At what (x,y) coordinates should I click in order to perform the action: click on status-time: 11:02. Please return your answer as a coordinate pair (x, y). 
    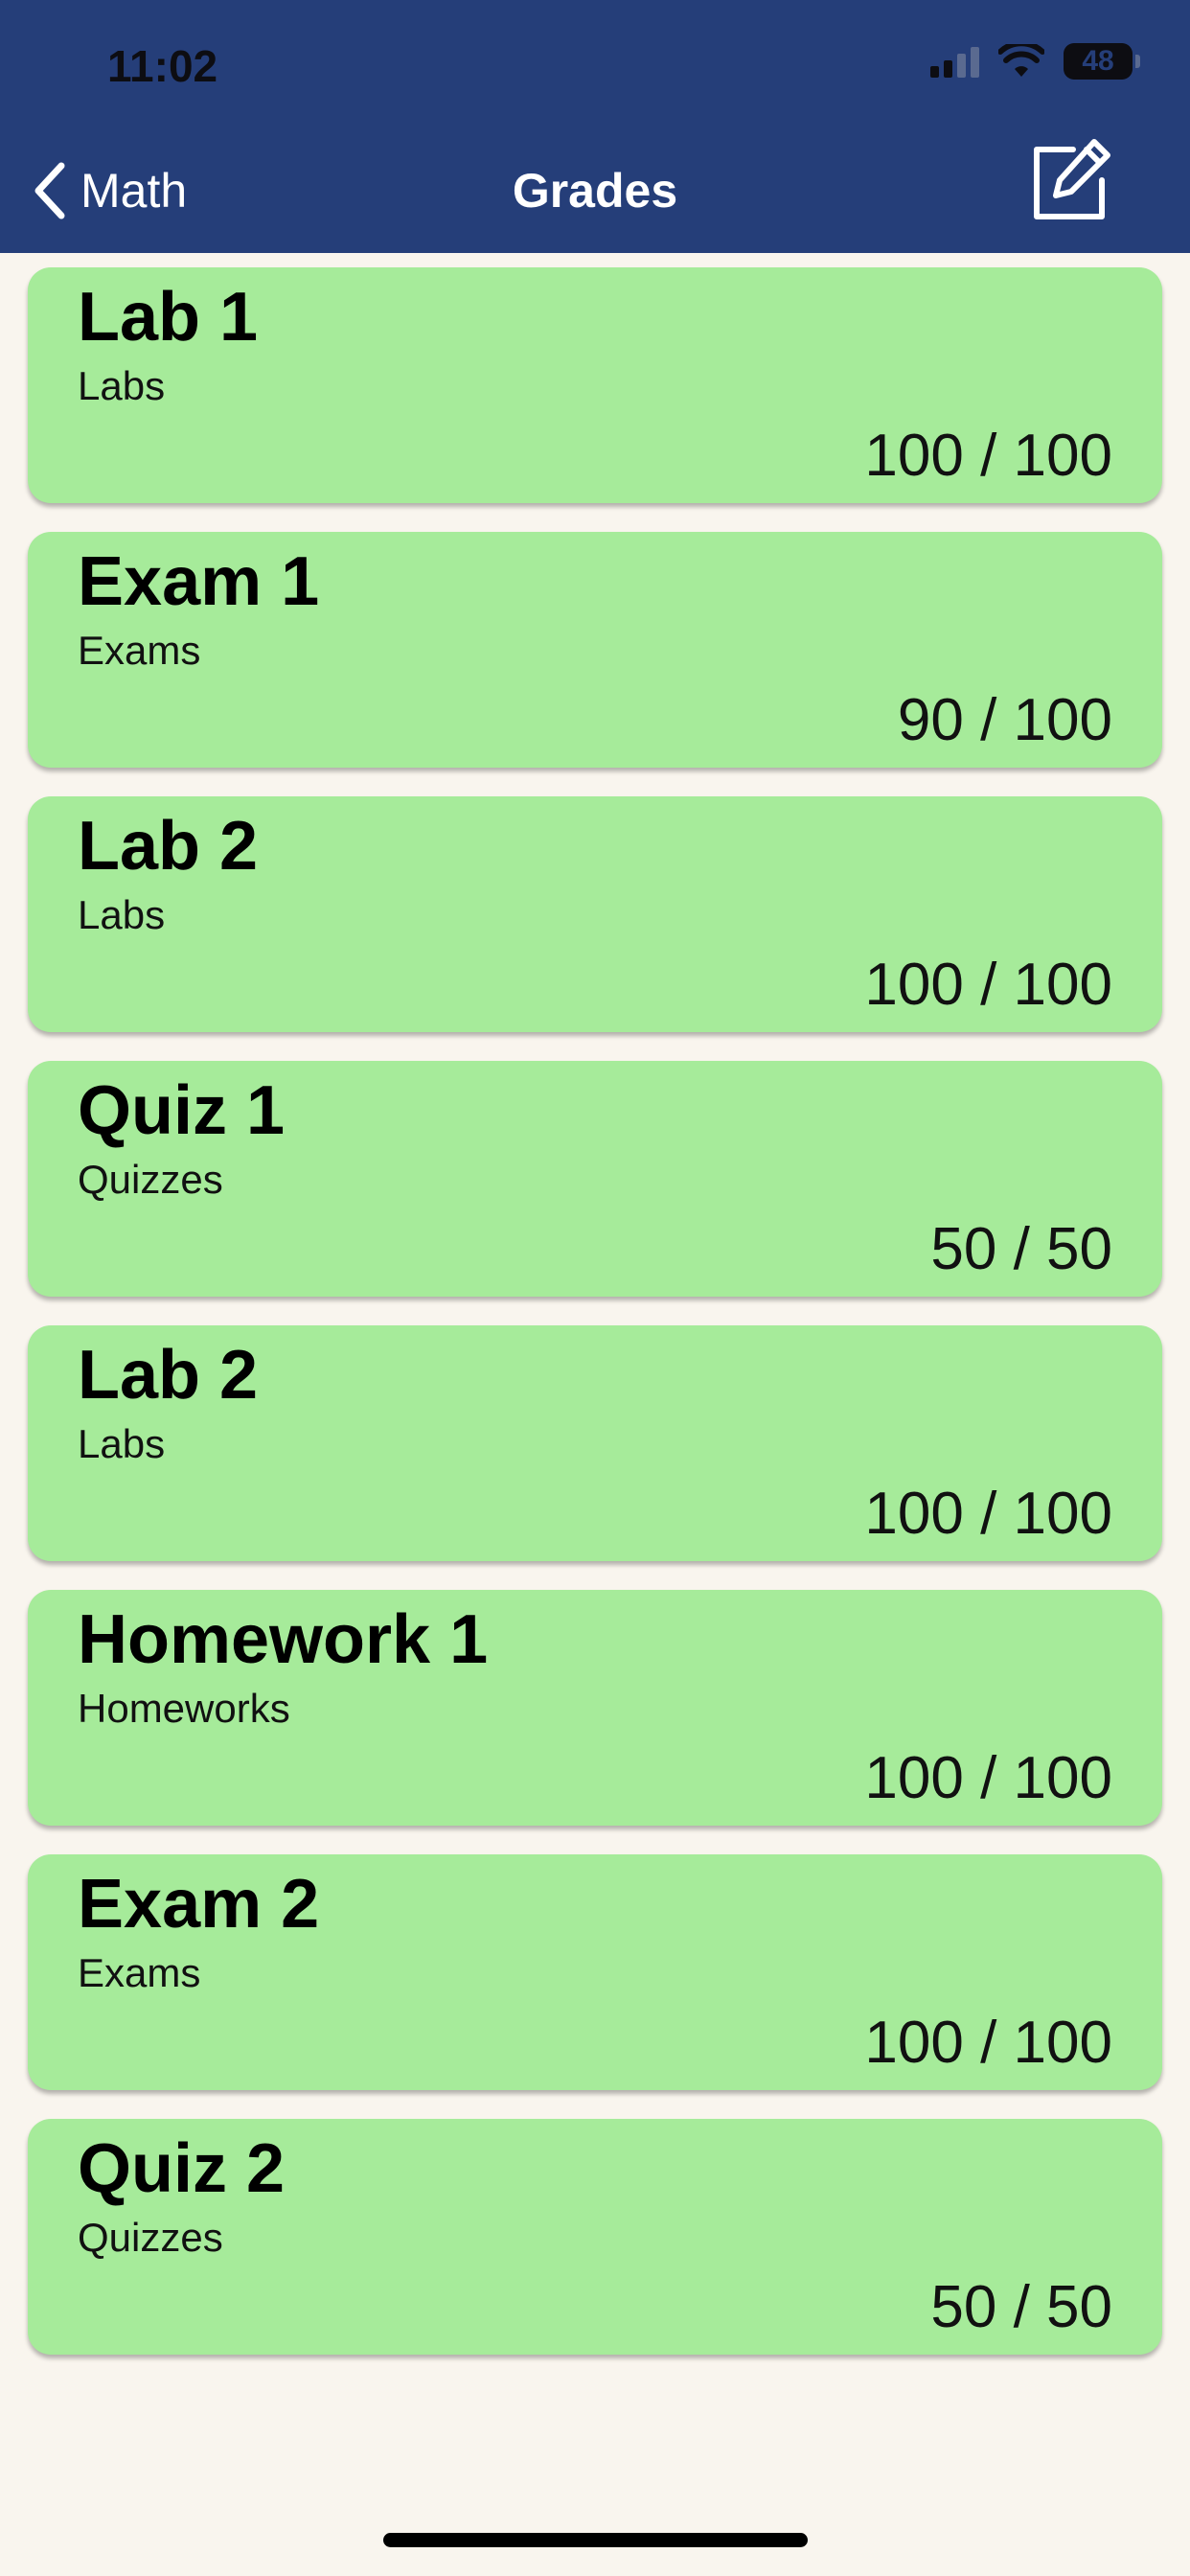
    Looking at the image, I should click on (163, 66).